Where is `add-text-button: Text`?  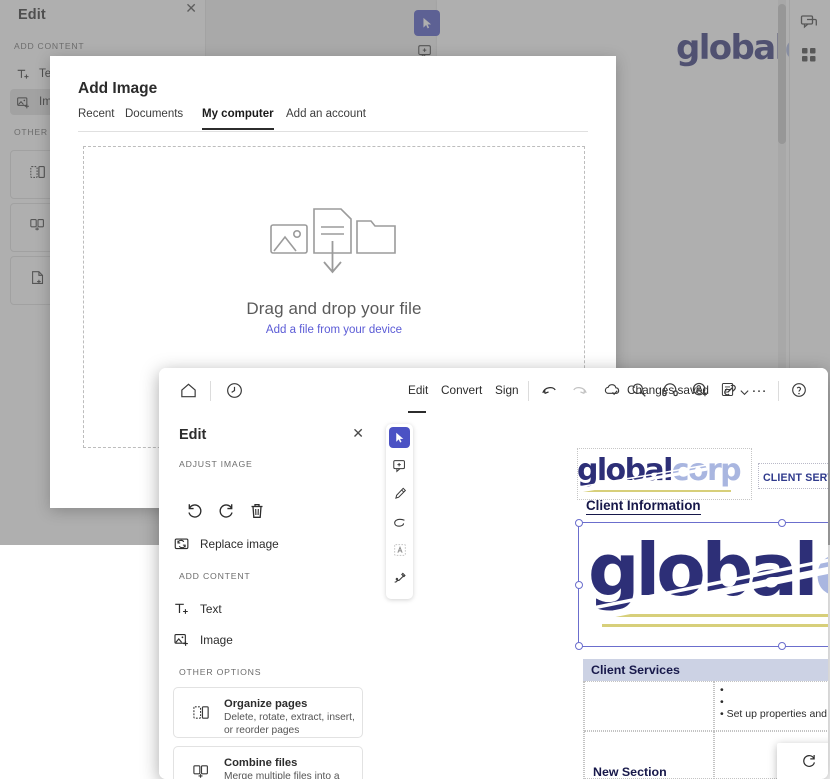
add-text-button: Text is located at coordinates (197, 609).